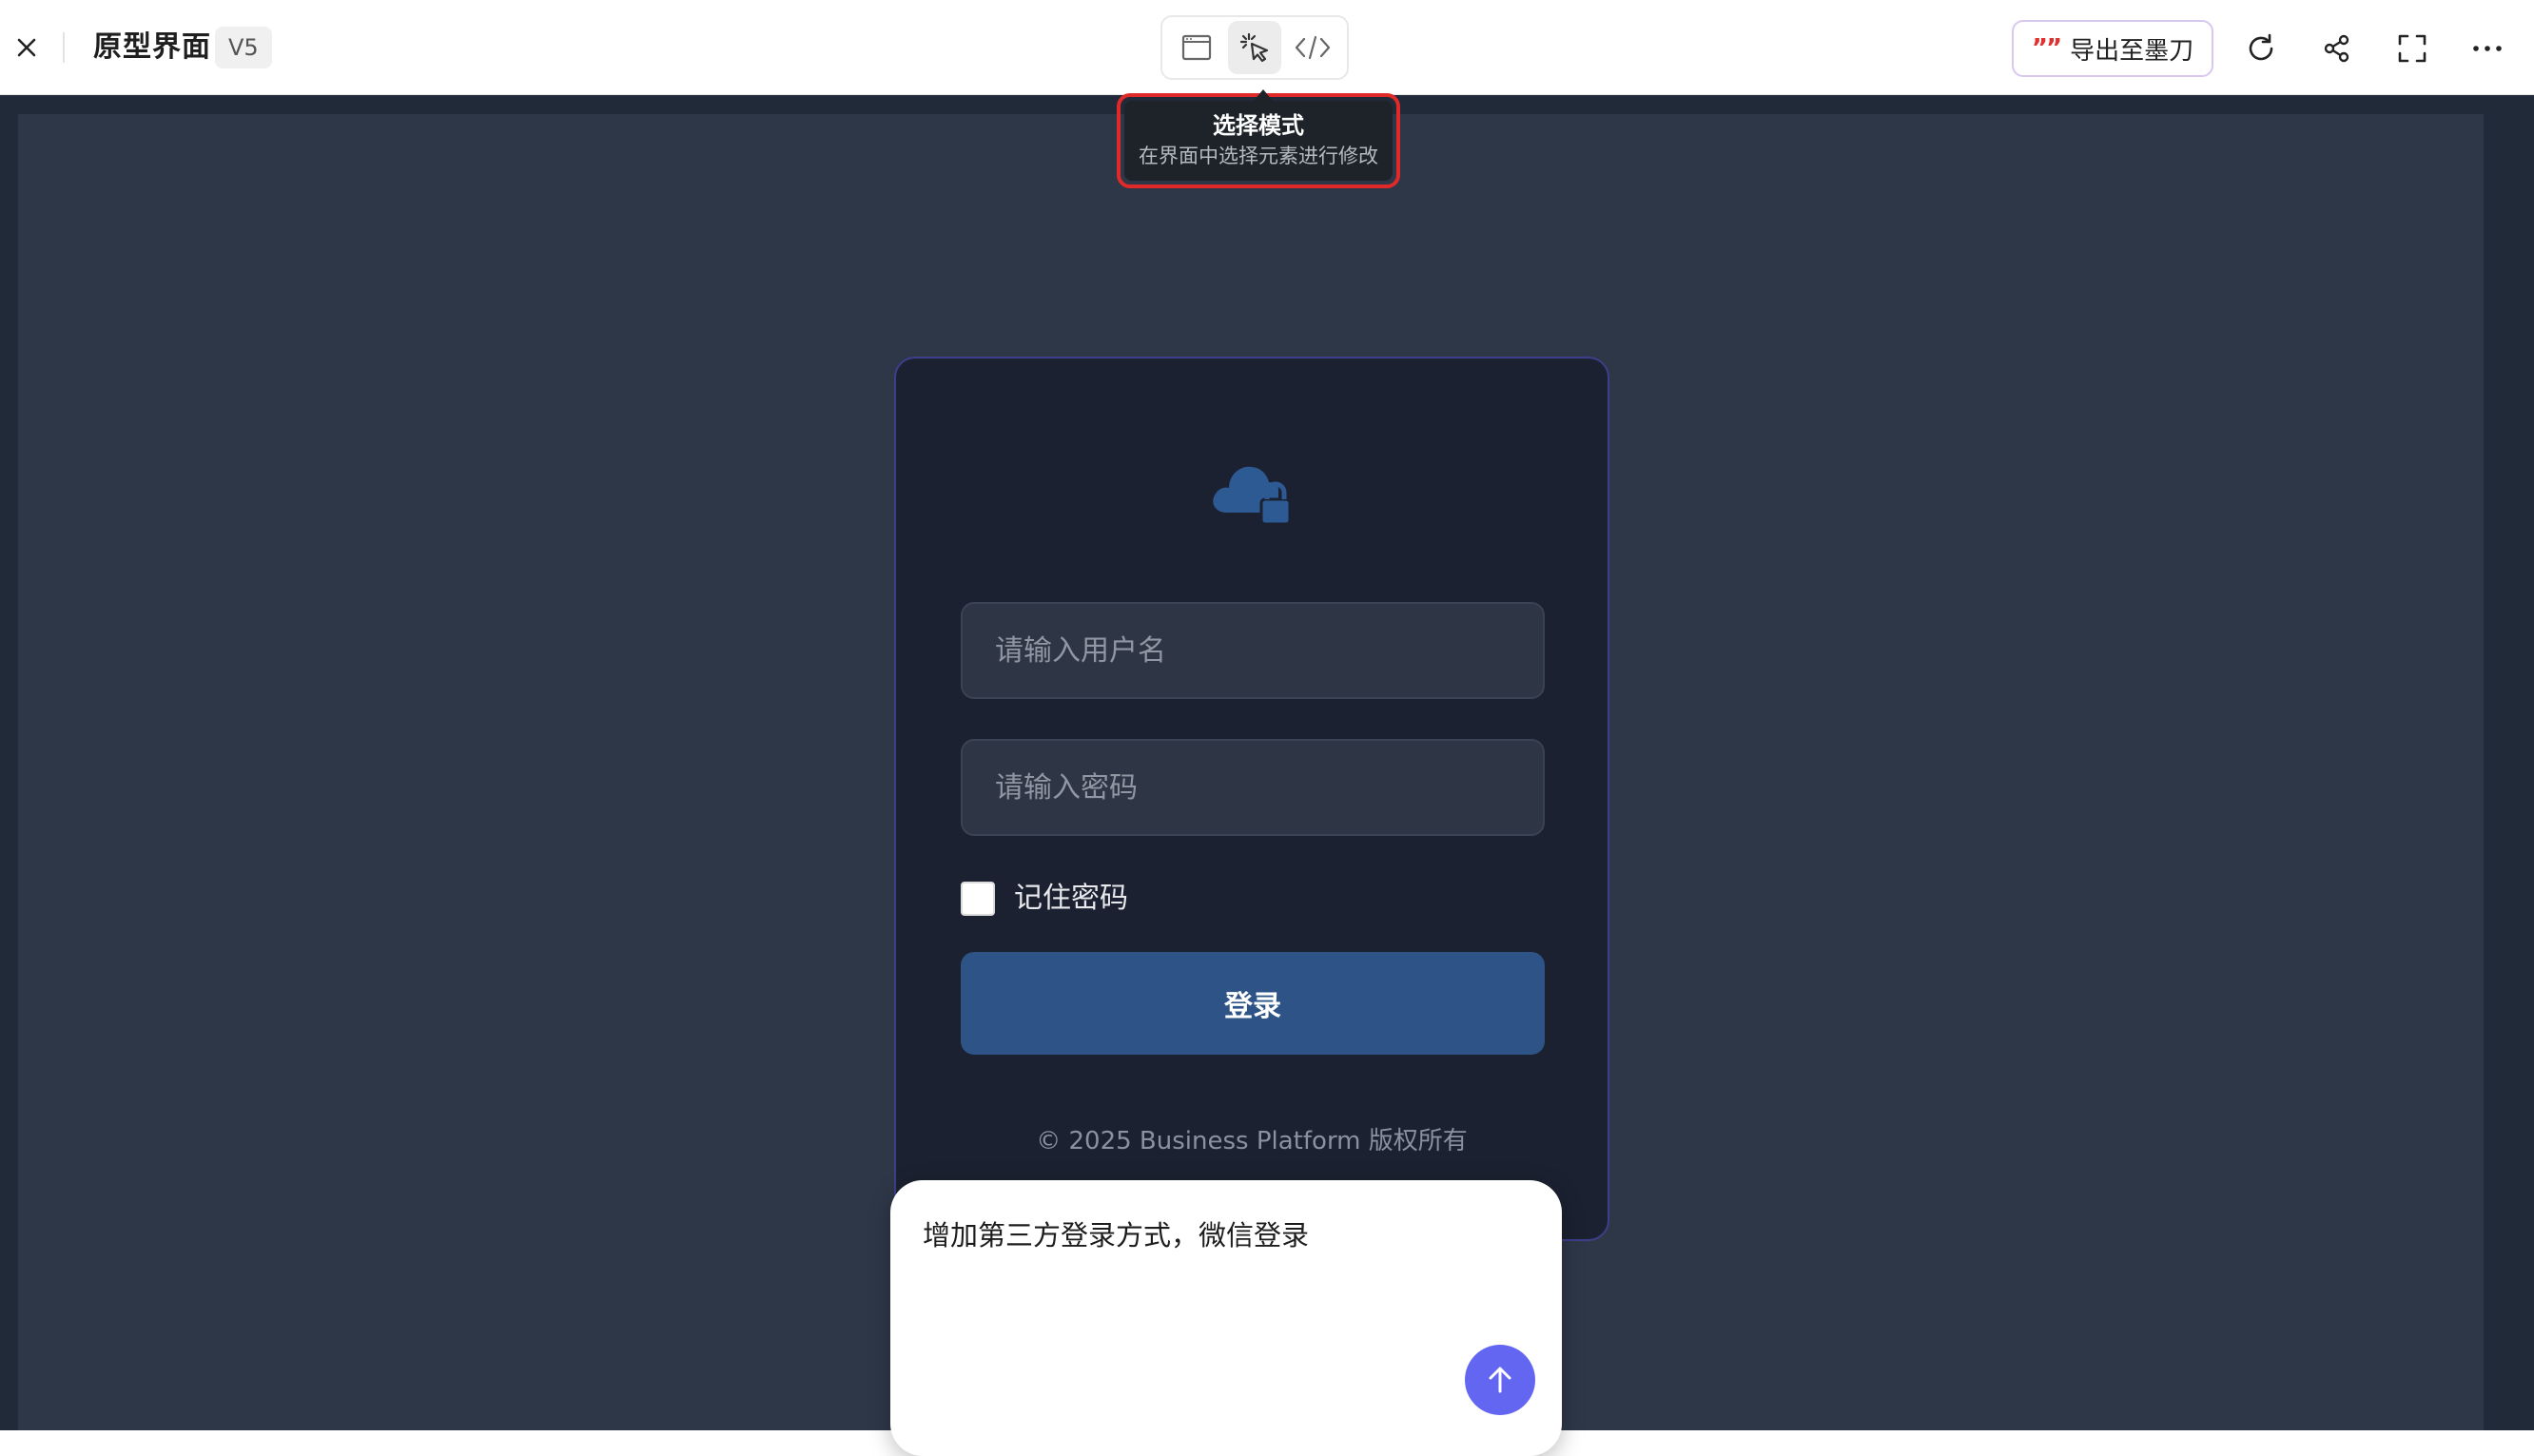 The image size is (2534, 1456). I want to click on remember-password: 记住密码, so click(1044, 899).